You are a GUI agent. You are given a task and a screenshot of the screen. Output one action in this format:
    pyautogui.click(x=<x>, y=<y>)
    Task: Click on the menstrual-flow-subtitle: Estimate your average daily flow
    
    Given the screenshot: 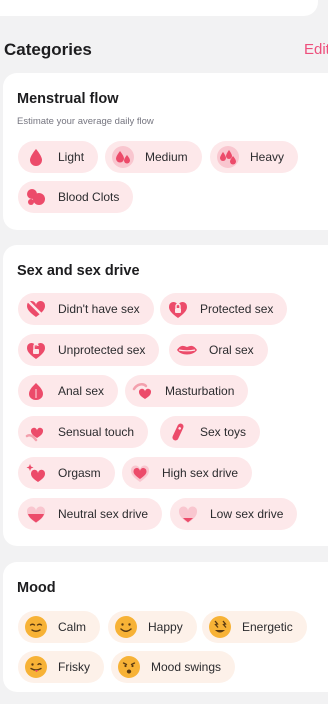 What is the action you would take?
    pyautogui.click(x=85, y=121)
    